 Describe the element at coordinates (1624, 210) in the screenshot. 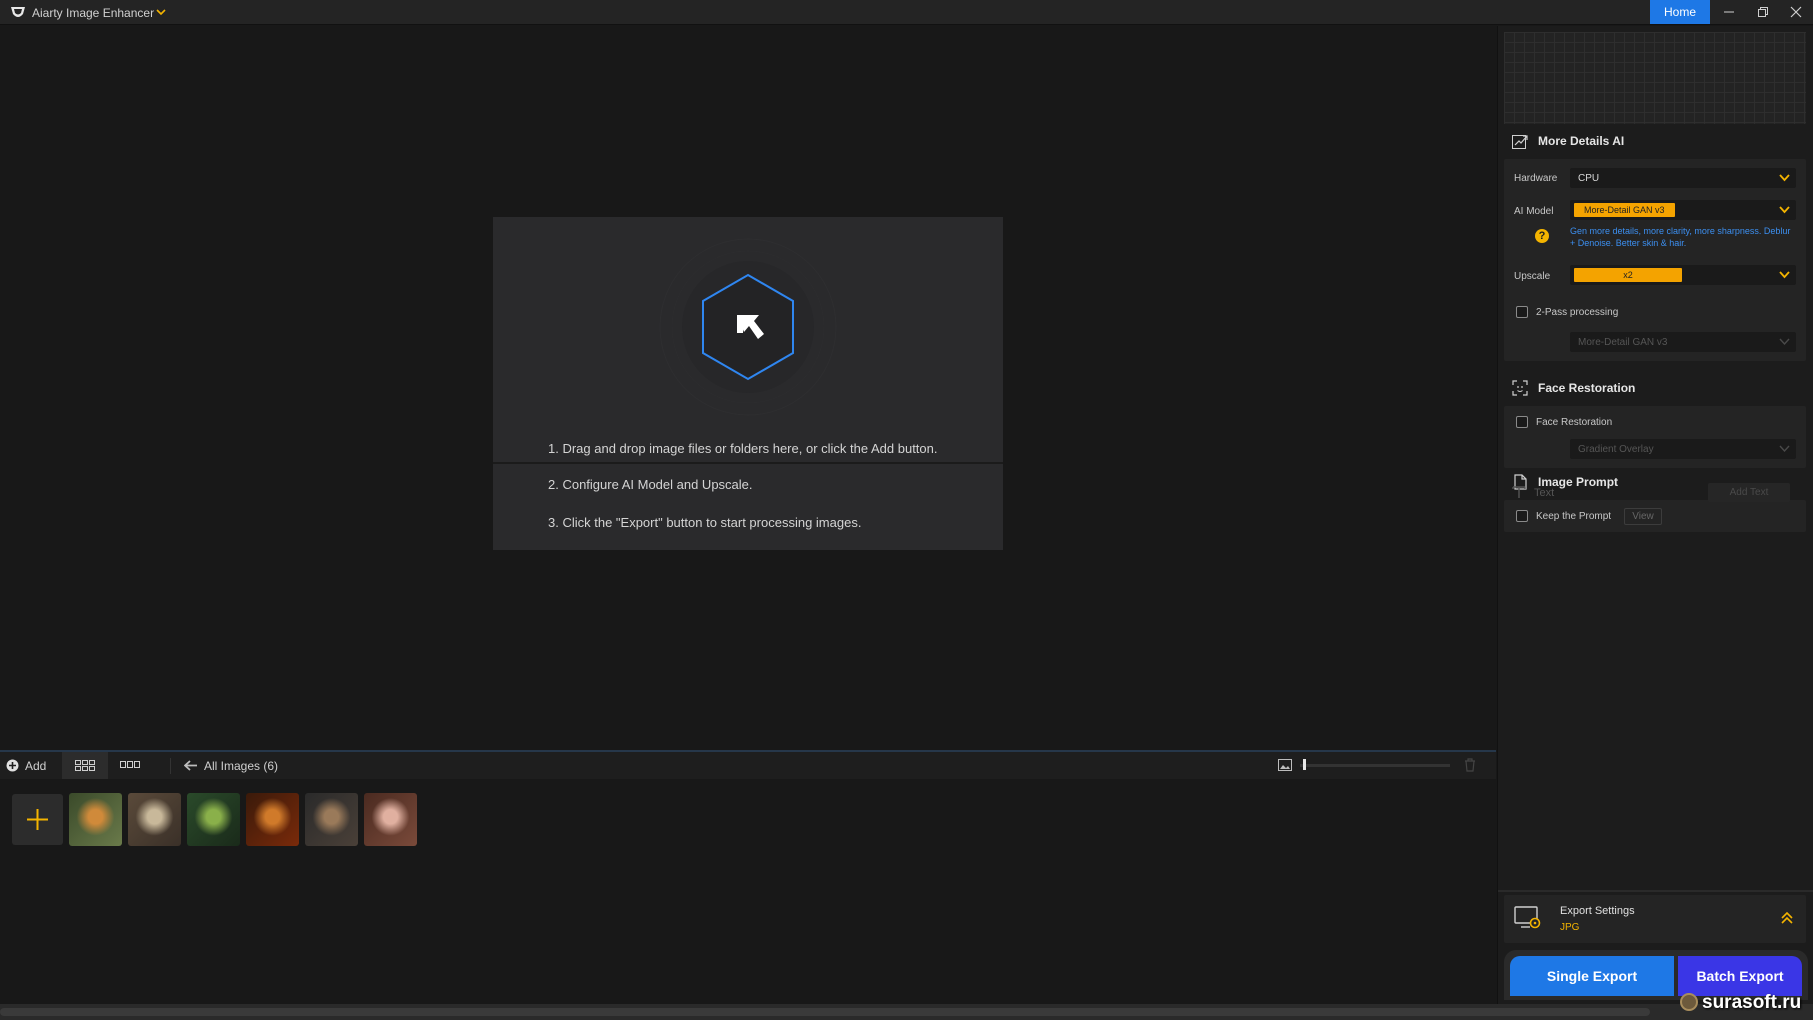

I see `ai-model-value: More-Detail GAN v3` at that location.